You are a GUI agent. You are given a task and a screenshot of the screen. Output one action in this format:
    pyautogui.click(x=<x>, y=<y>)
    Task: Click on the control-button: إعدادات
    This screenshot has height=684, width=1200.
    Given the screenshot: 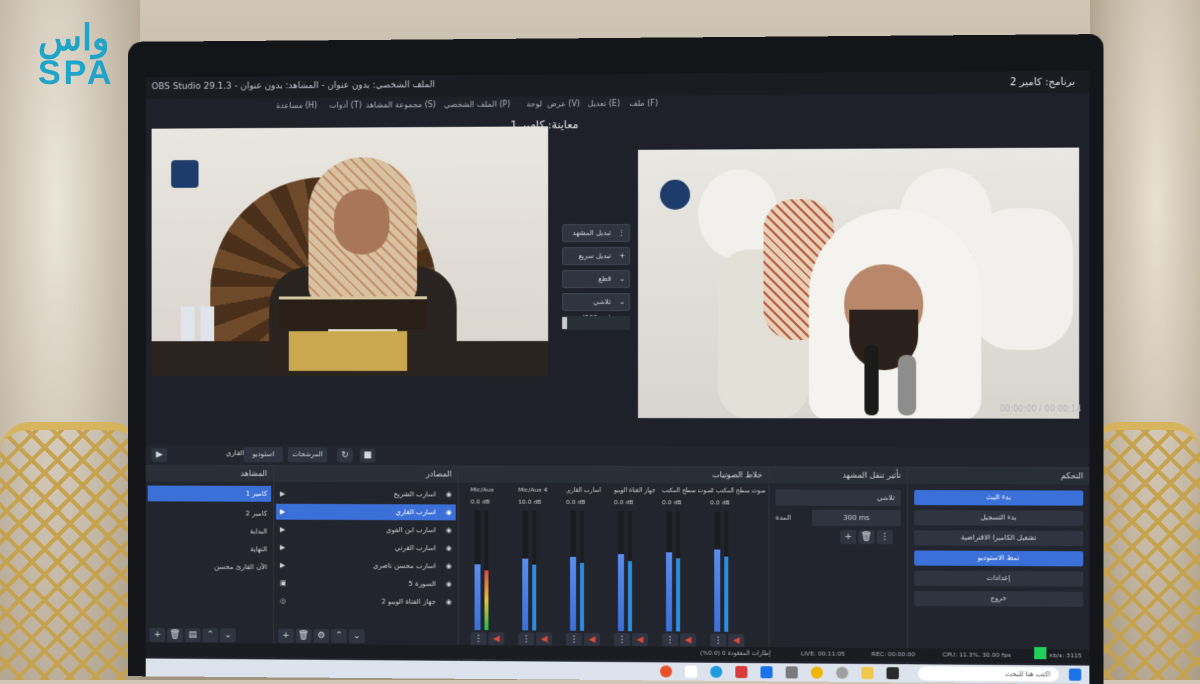 What is the action you would take?
    pyautogui.click(x=998, y=579)
    